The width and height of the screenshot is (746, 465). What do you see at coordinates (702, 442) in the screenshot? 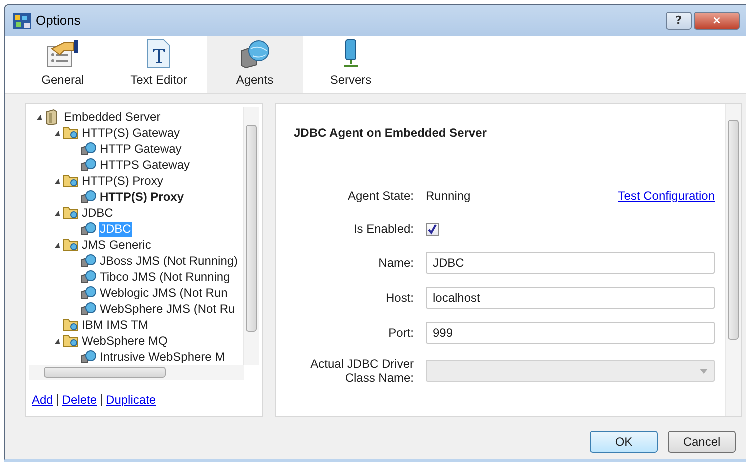
I see `cancel-button: Cancel` at bounding box center [702, 442].